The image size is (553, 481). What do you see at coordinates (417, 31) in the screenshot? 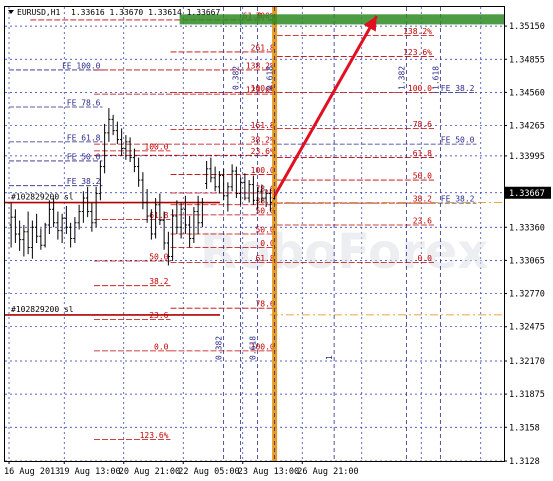
I see `fib-level-label: 138.2%` at bounding box center [417, 31].